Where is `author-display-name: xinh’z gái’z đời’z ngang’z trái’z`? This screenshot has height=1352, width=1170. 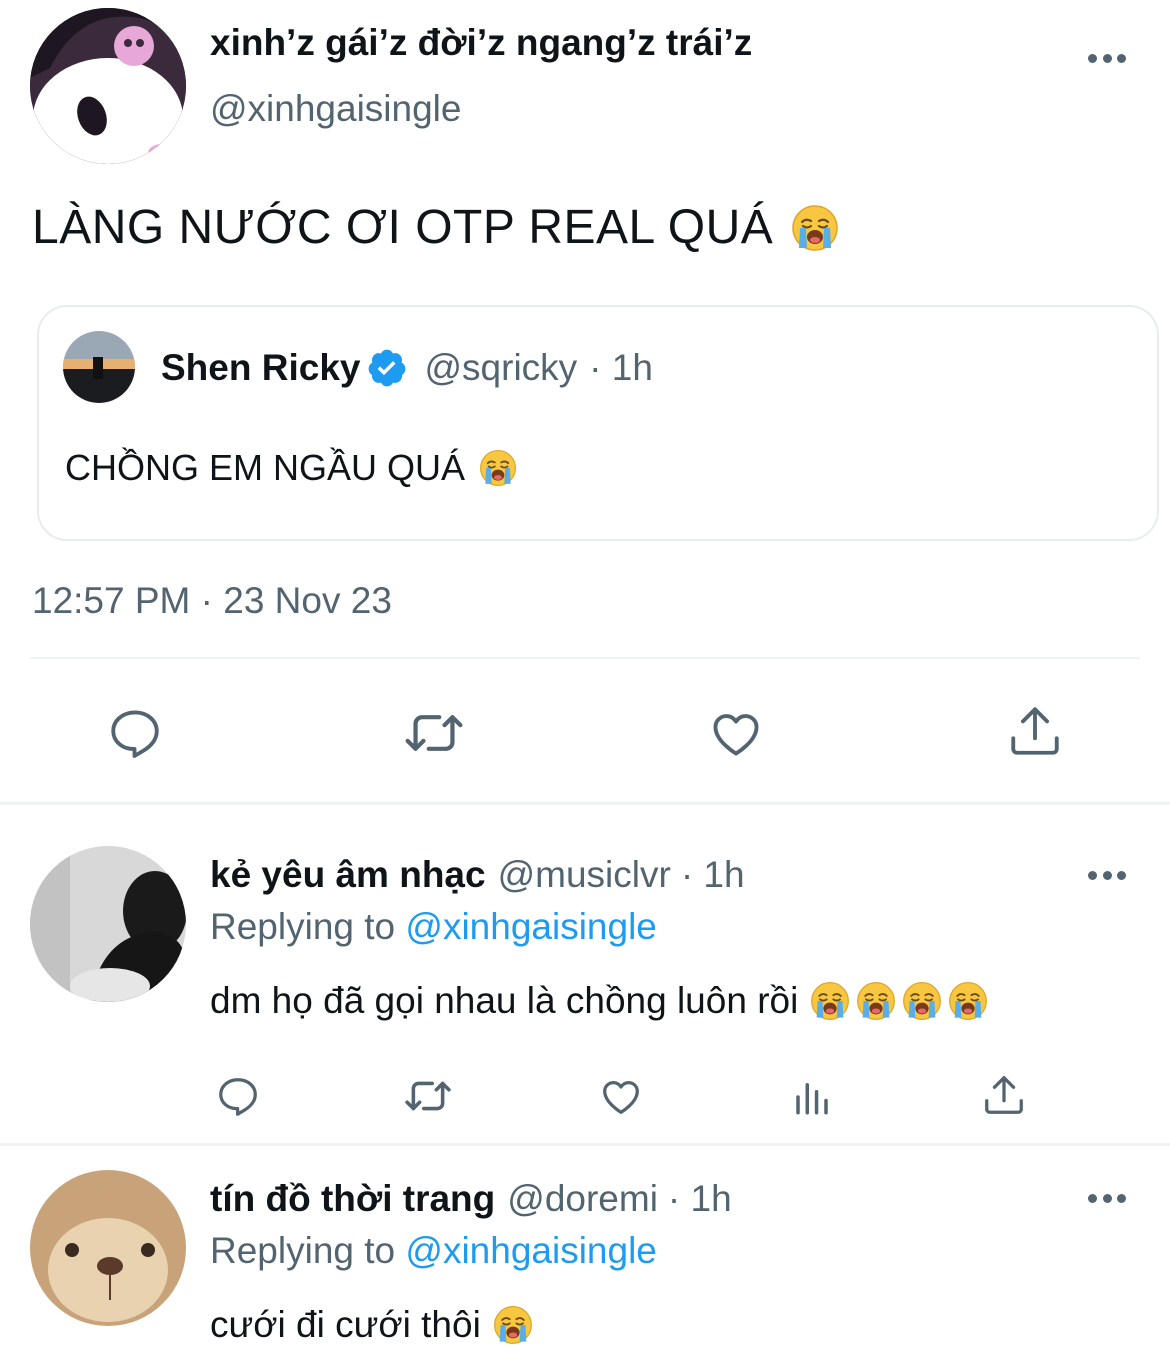 author-display-name: xinh’z gái’z đời’z ngang’z trái’z is located at coordinates (481, 43).